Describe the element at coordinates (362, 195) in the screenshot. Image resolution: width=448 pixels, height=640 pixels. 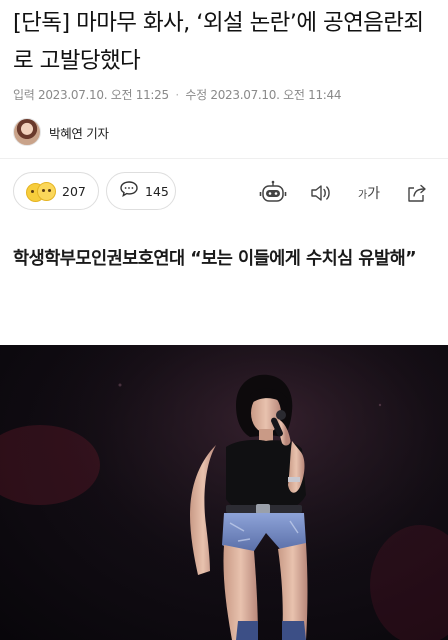
I see `font-size-small-label: 가` at that location.